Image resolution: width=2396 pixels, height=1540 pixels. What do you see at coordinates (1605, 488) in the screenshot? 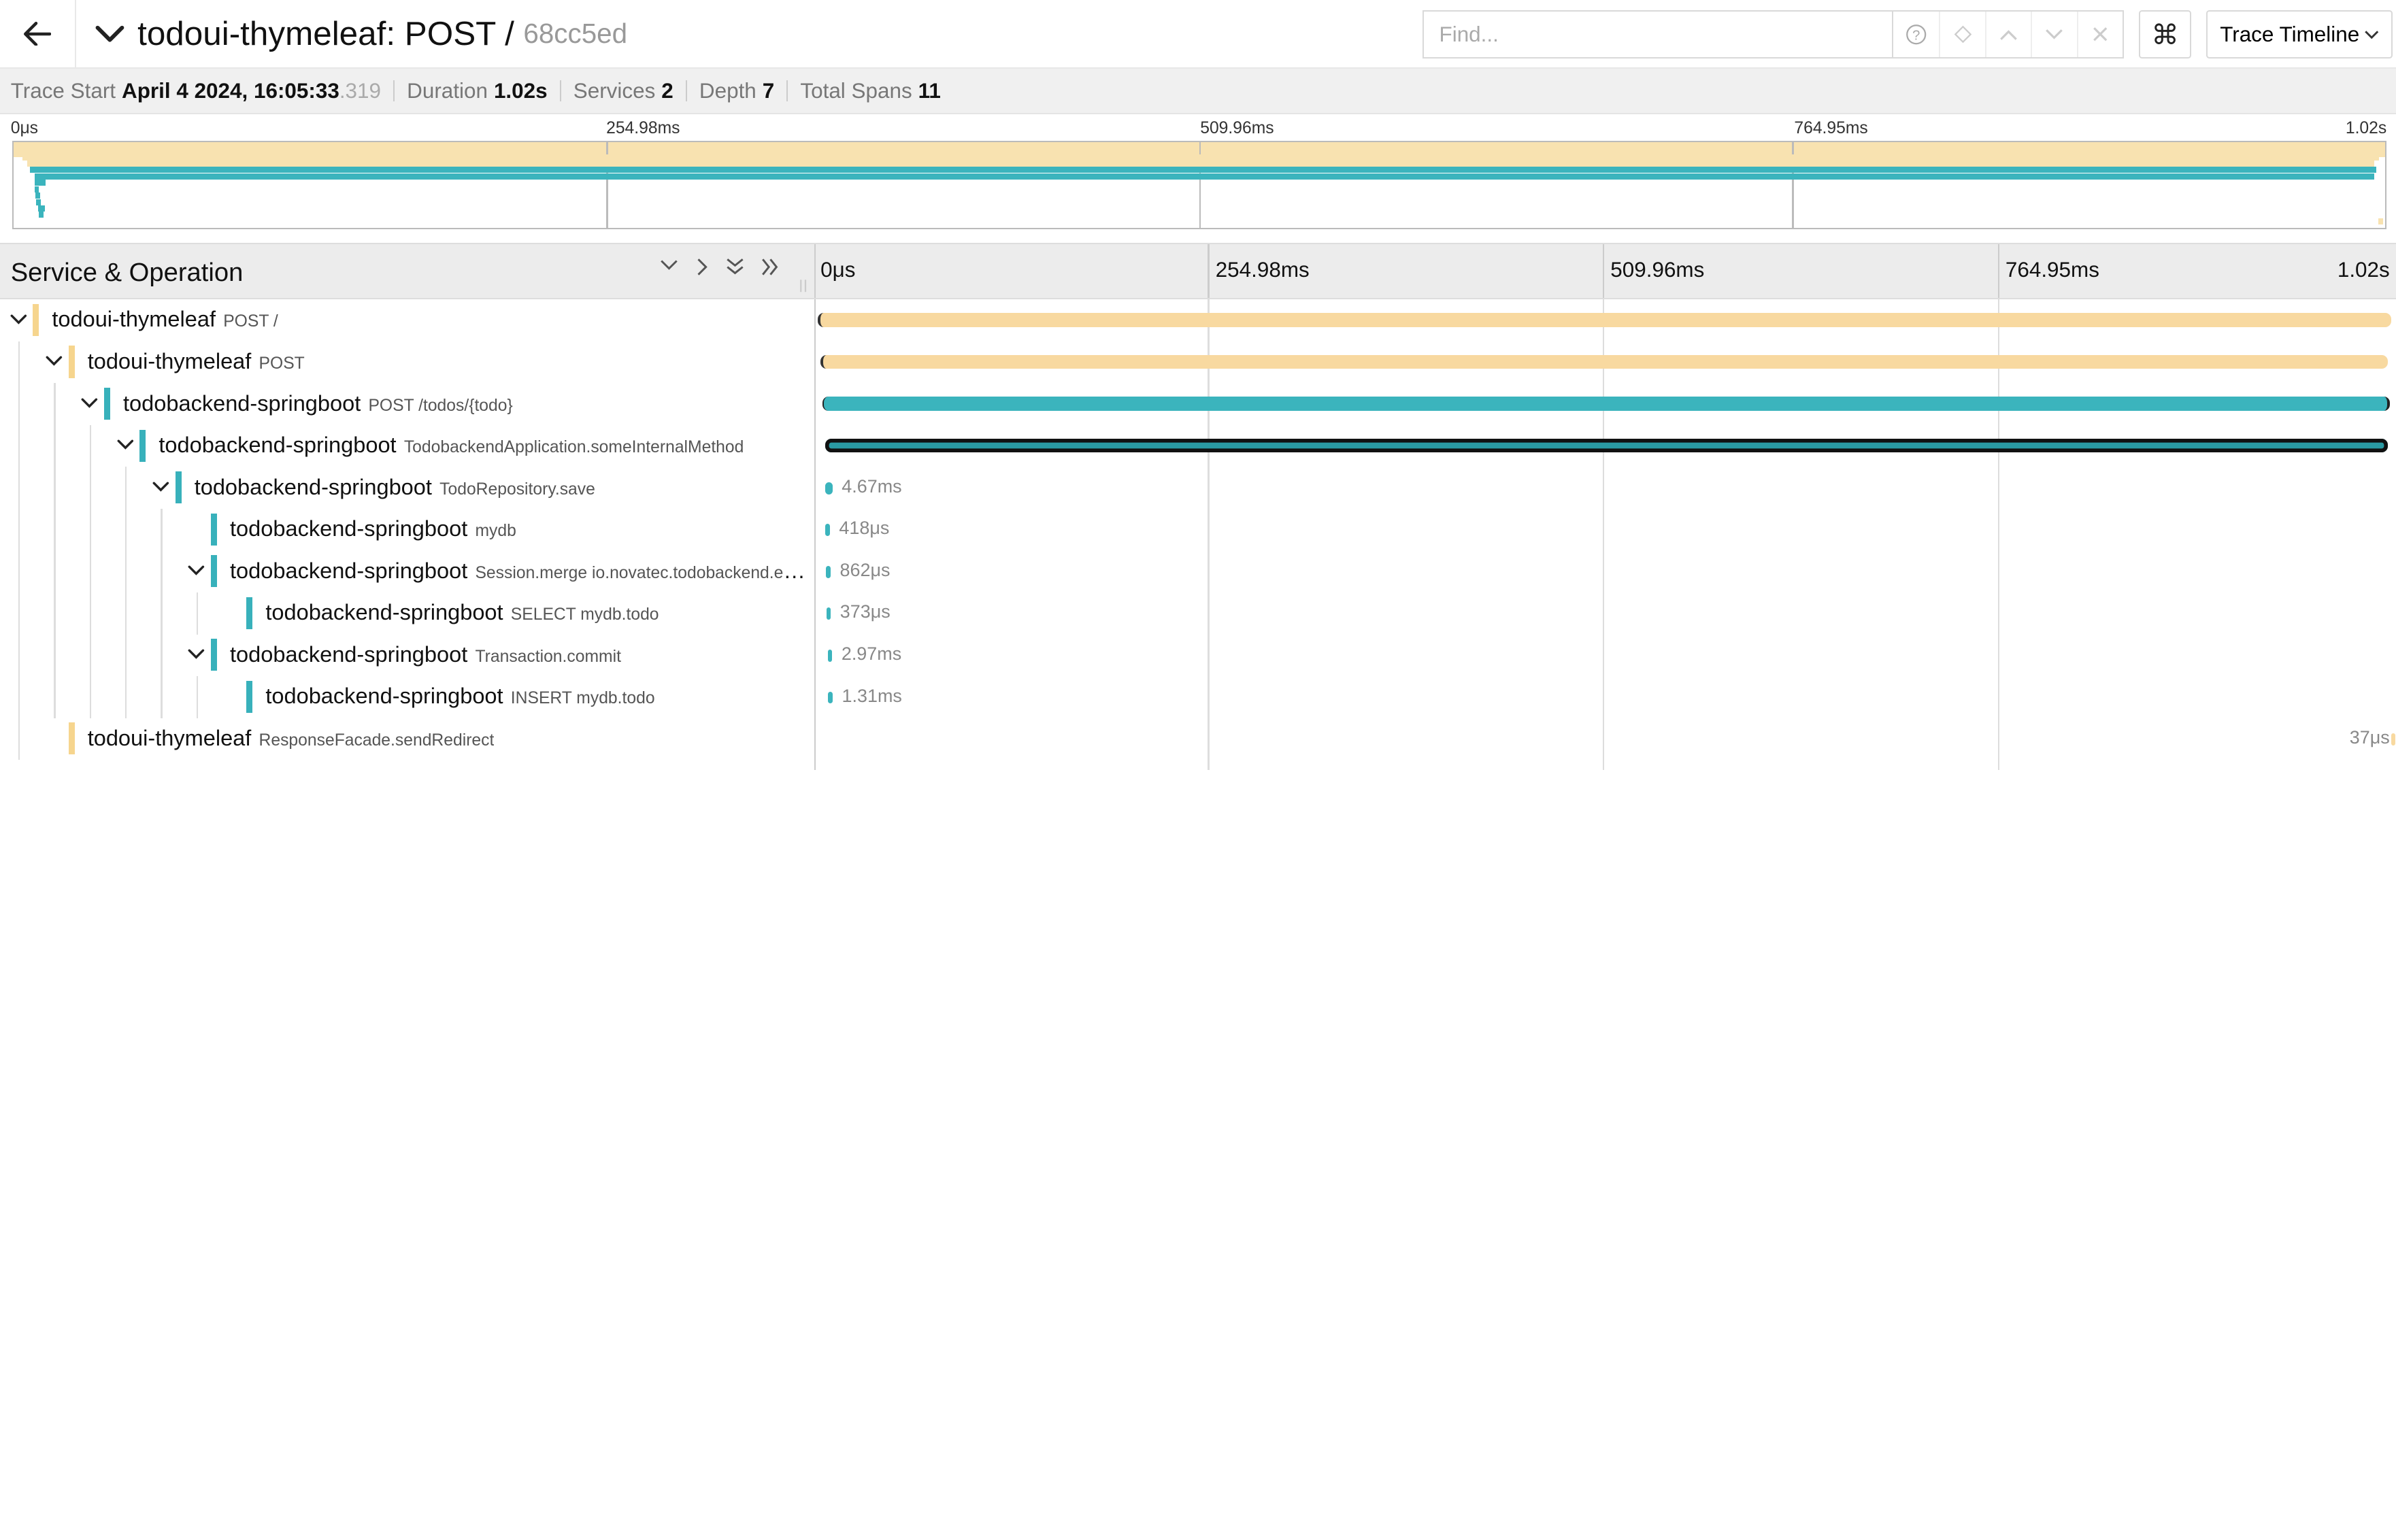
I see `span-bar-cell: 4.67ms` at bounding box center [1605, 488].